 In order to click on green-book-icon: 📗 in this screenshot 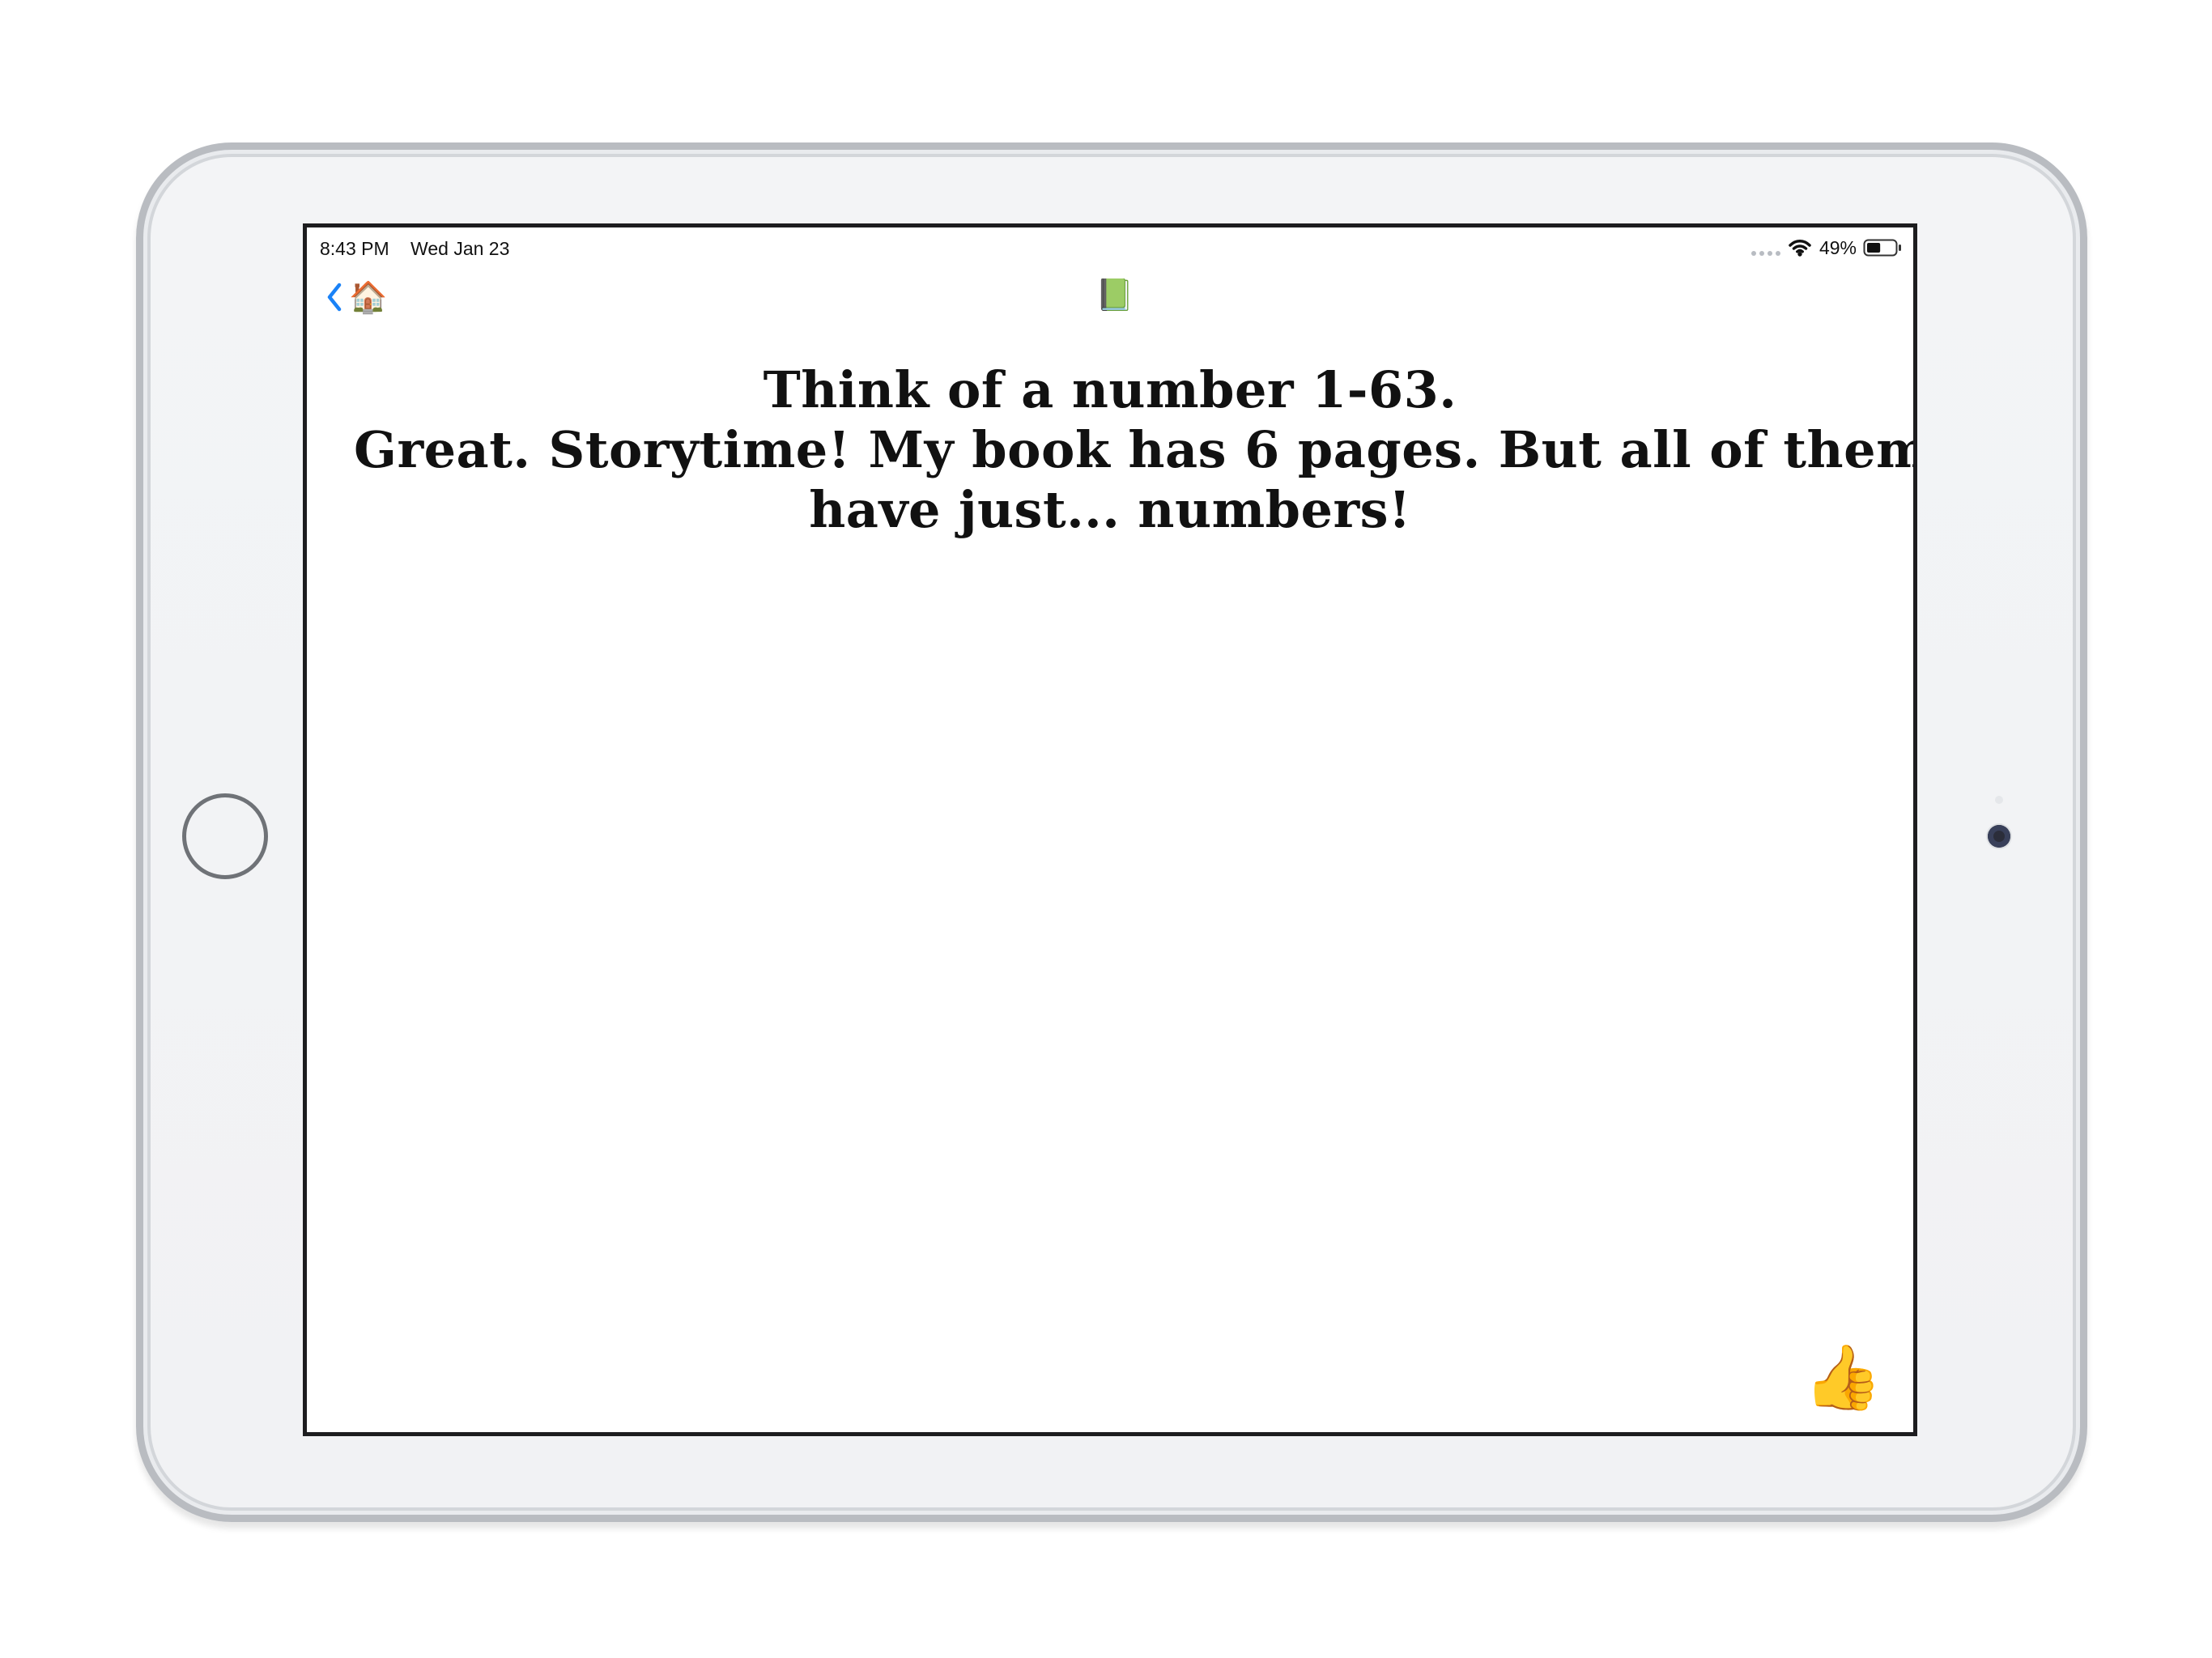, I will do `click(1114, 294)`.